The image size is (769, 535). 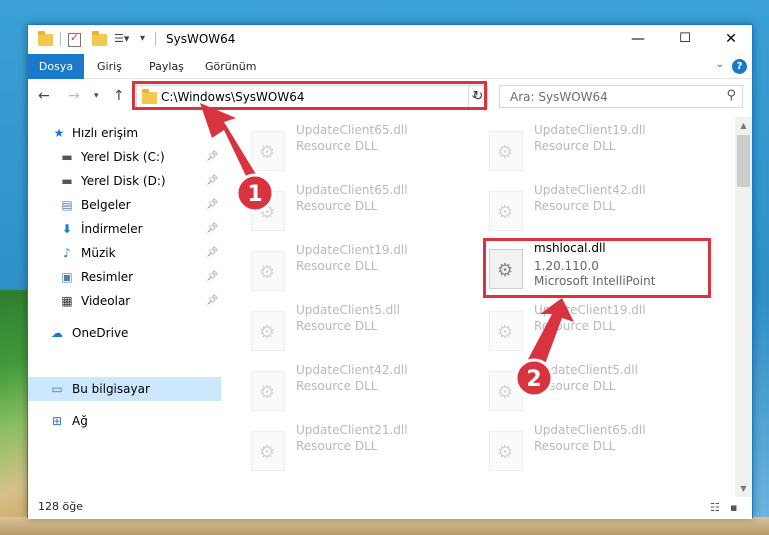 I want to click on file-highlight-box, so click(x=597, y=268).